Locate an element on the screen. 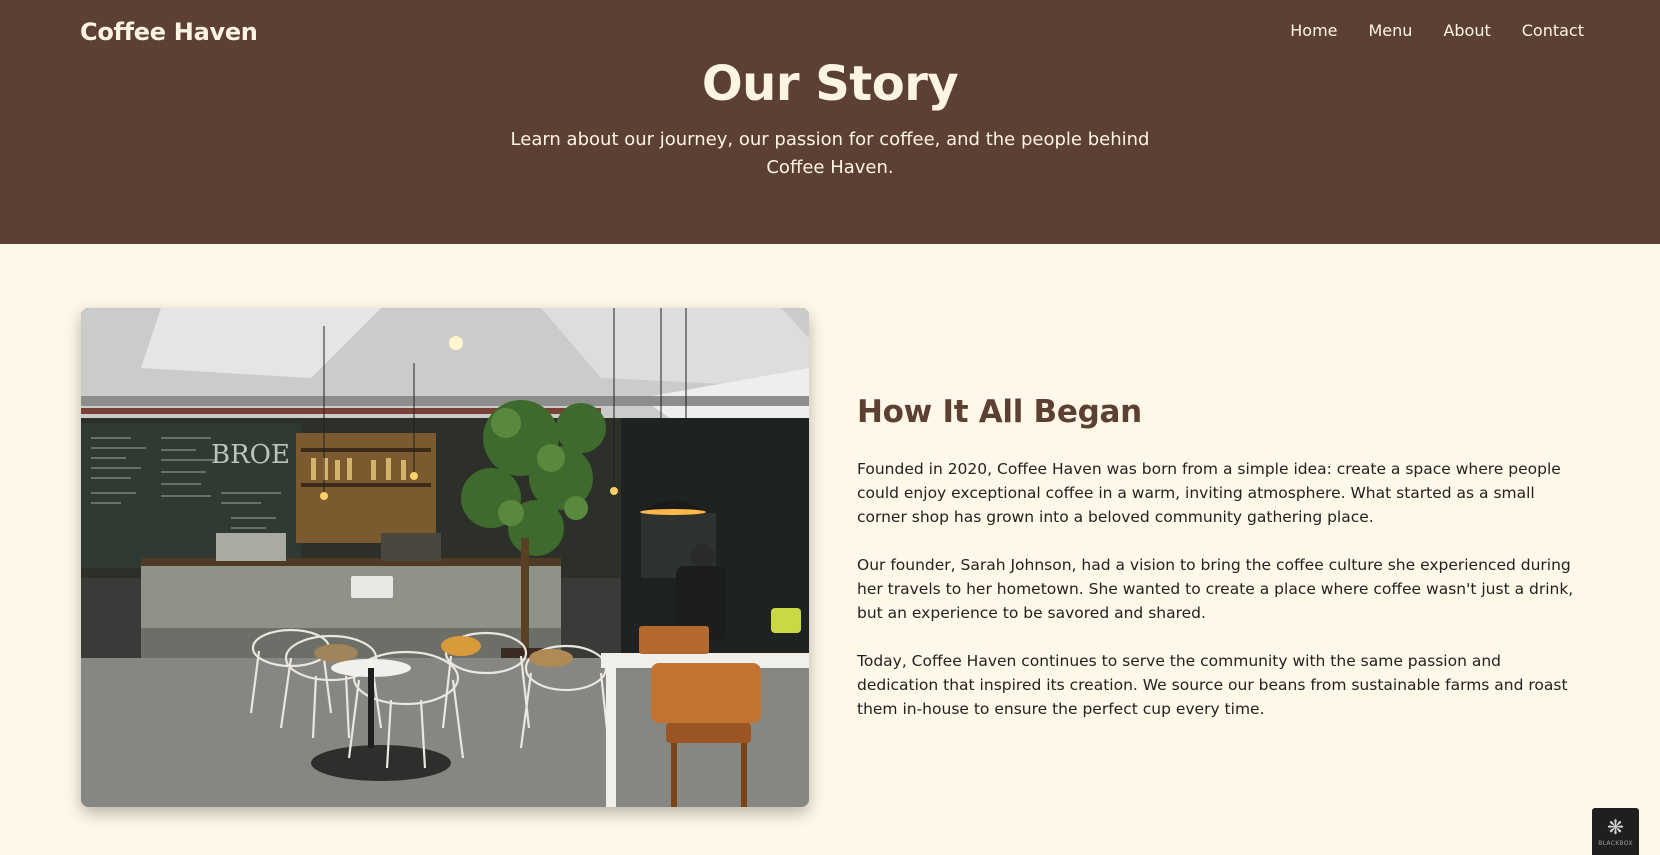  svg-text: BROE is located at coordinates (250, 455).